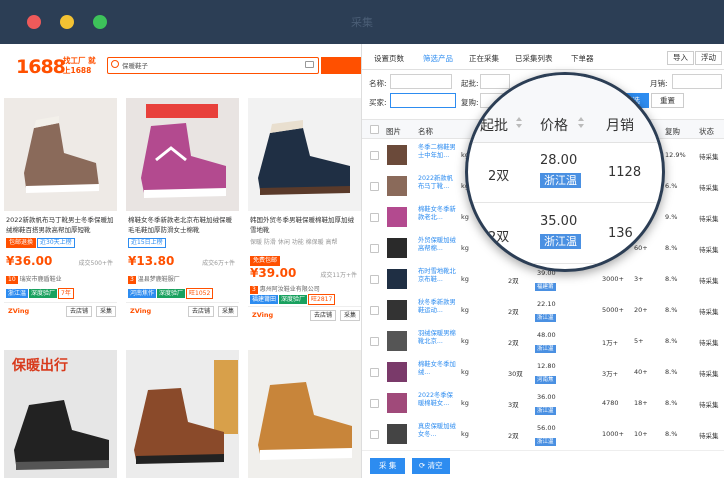 The image size is (724, 478). I want to click on vendor-logo: ZVing, so click(141, 311).